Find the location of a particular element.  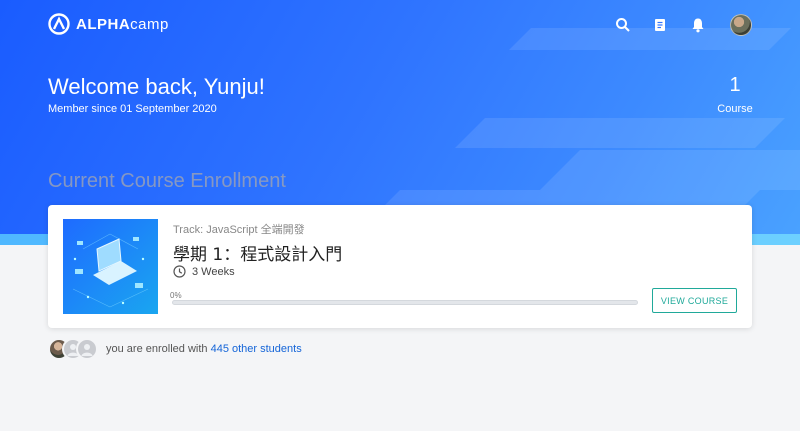

enrolled-students: you are enrolled with 445 other students is located at coordinates (175, 349).